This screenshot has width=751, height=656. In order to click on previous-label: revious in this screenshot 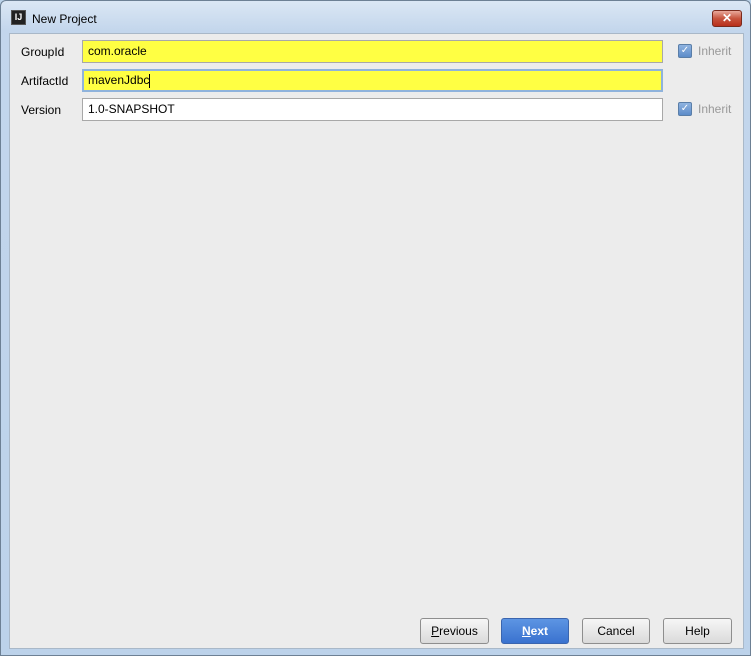, I will do `click(458, 631)`.